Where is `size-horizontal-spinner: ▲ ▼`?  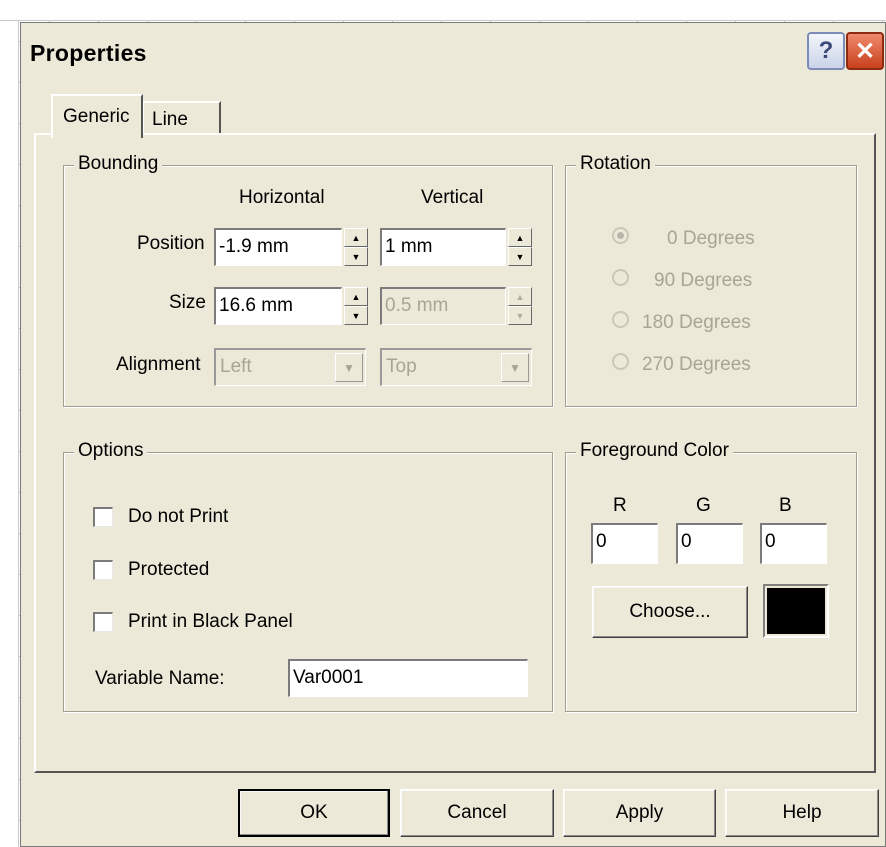
size-horizontal-spinner: ▲ ▼ is located at coordinates (356, 306).